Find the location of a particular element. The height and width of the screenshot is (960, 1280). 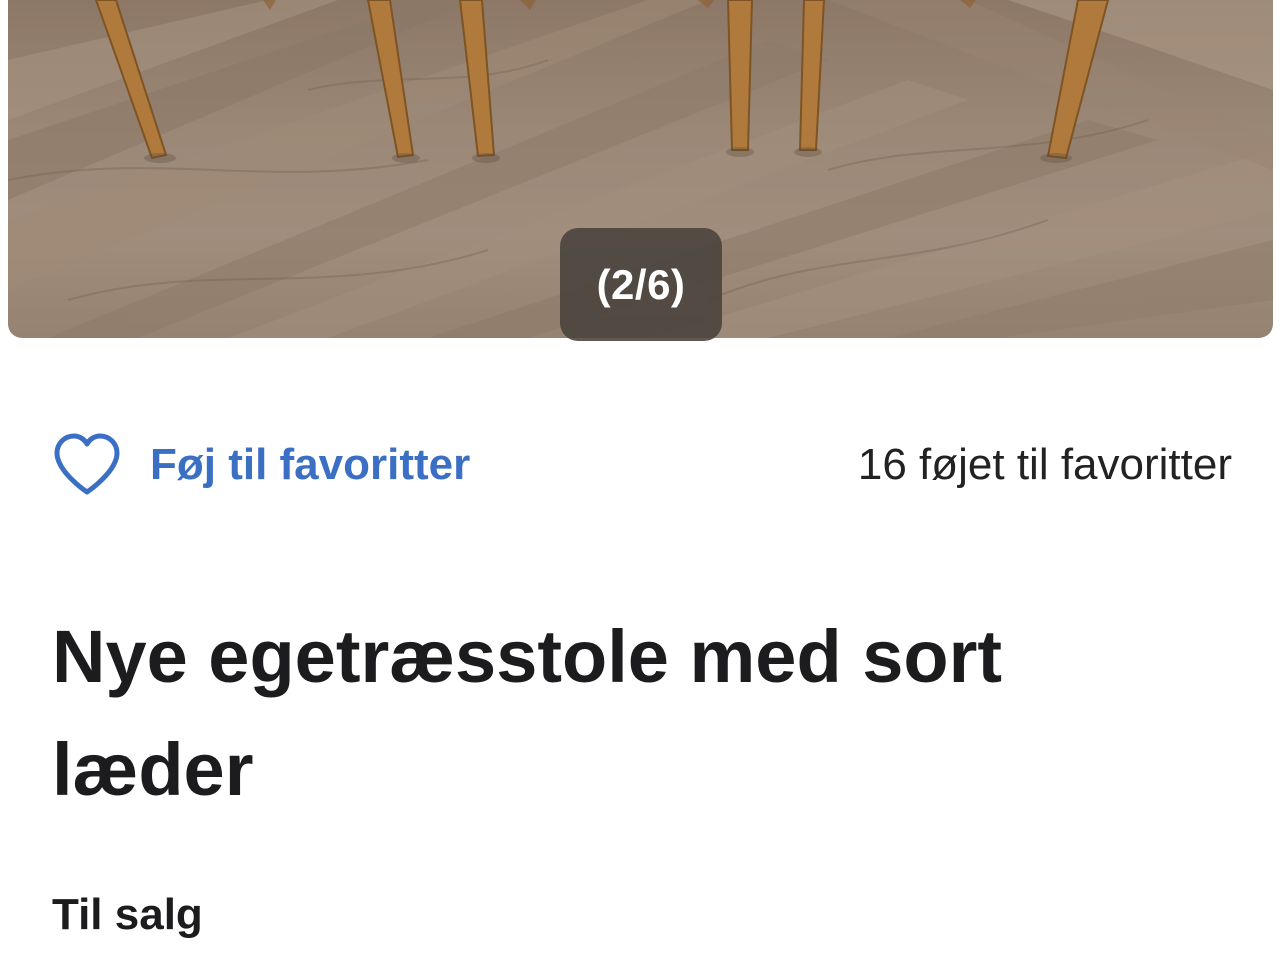

add-to-favorites-button: Føj til favoritter is located at coordinates (261, 465).